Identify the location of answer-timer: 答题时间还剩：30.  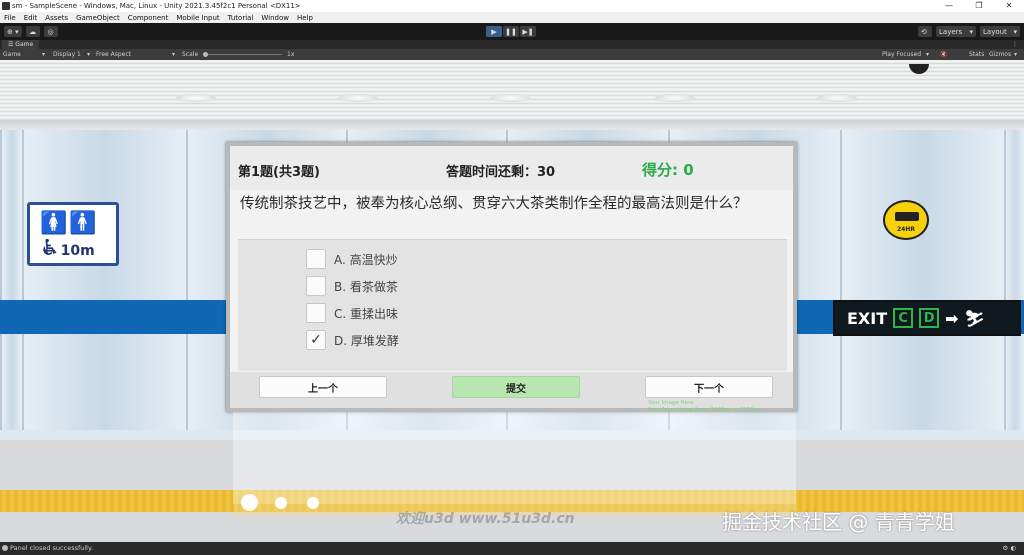
(501, 172).